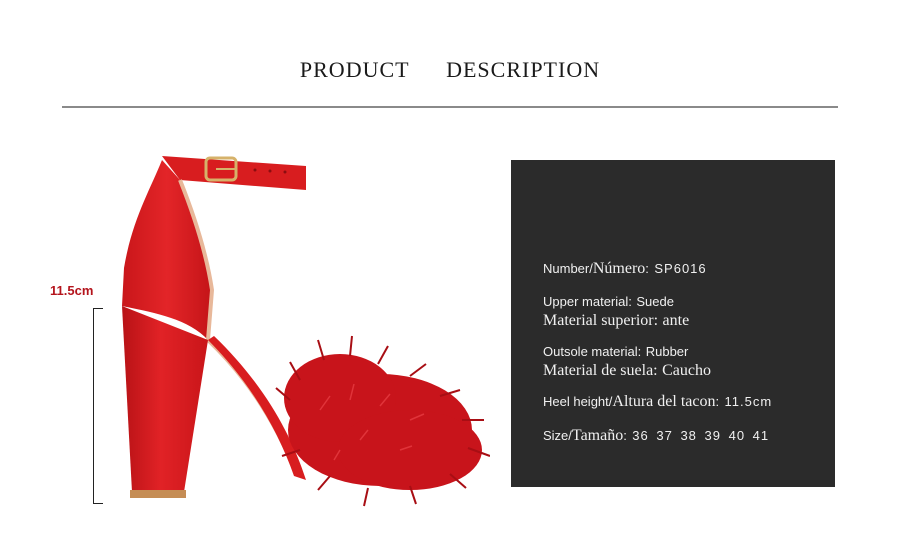  I want to click on title-word-product: PRODUCT, so click(354, 69).